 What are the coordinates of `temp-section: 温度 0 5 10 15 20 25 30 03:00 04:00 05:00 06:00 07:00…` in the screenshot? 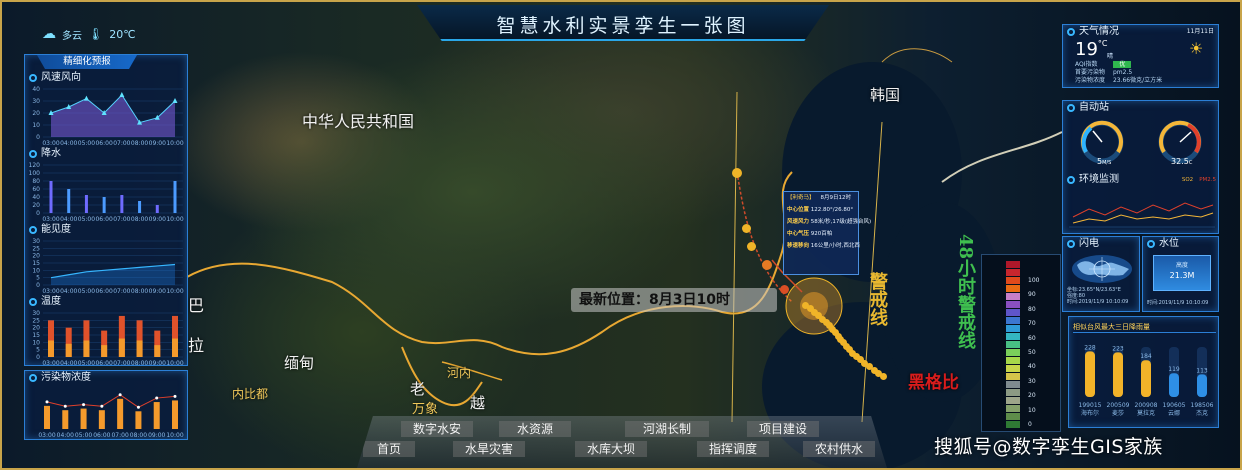 It's located at (107, 331).